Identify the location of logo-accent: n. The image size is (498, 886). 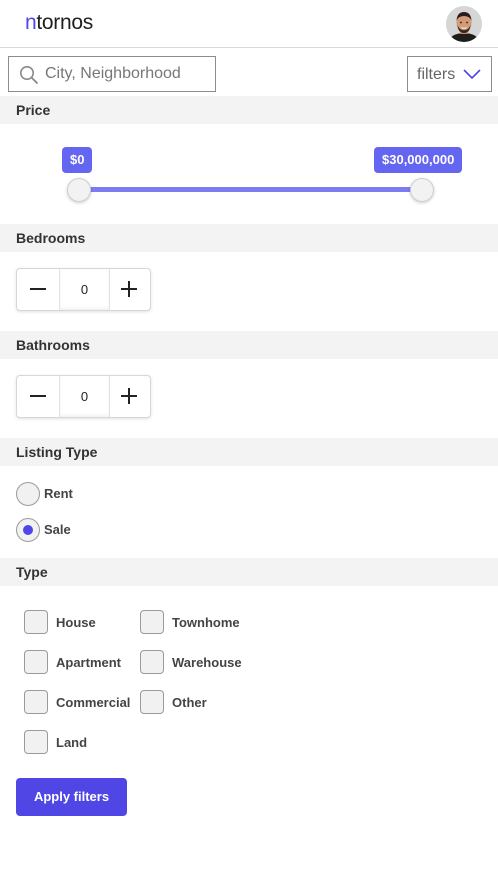
(31, 22).